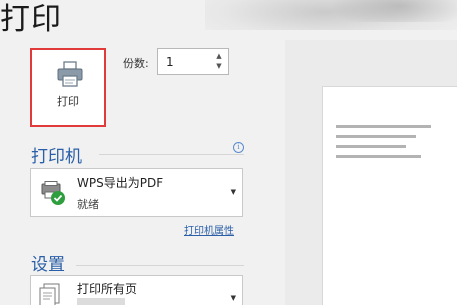  I want to click on chevron-up-icon: ▲, so click(219, 56).